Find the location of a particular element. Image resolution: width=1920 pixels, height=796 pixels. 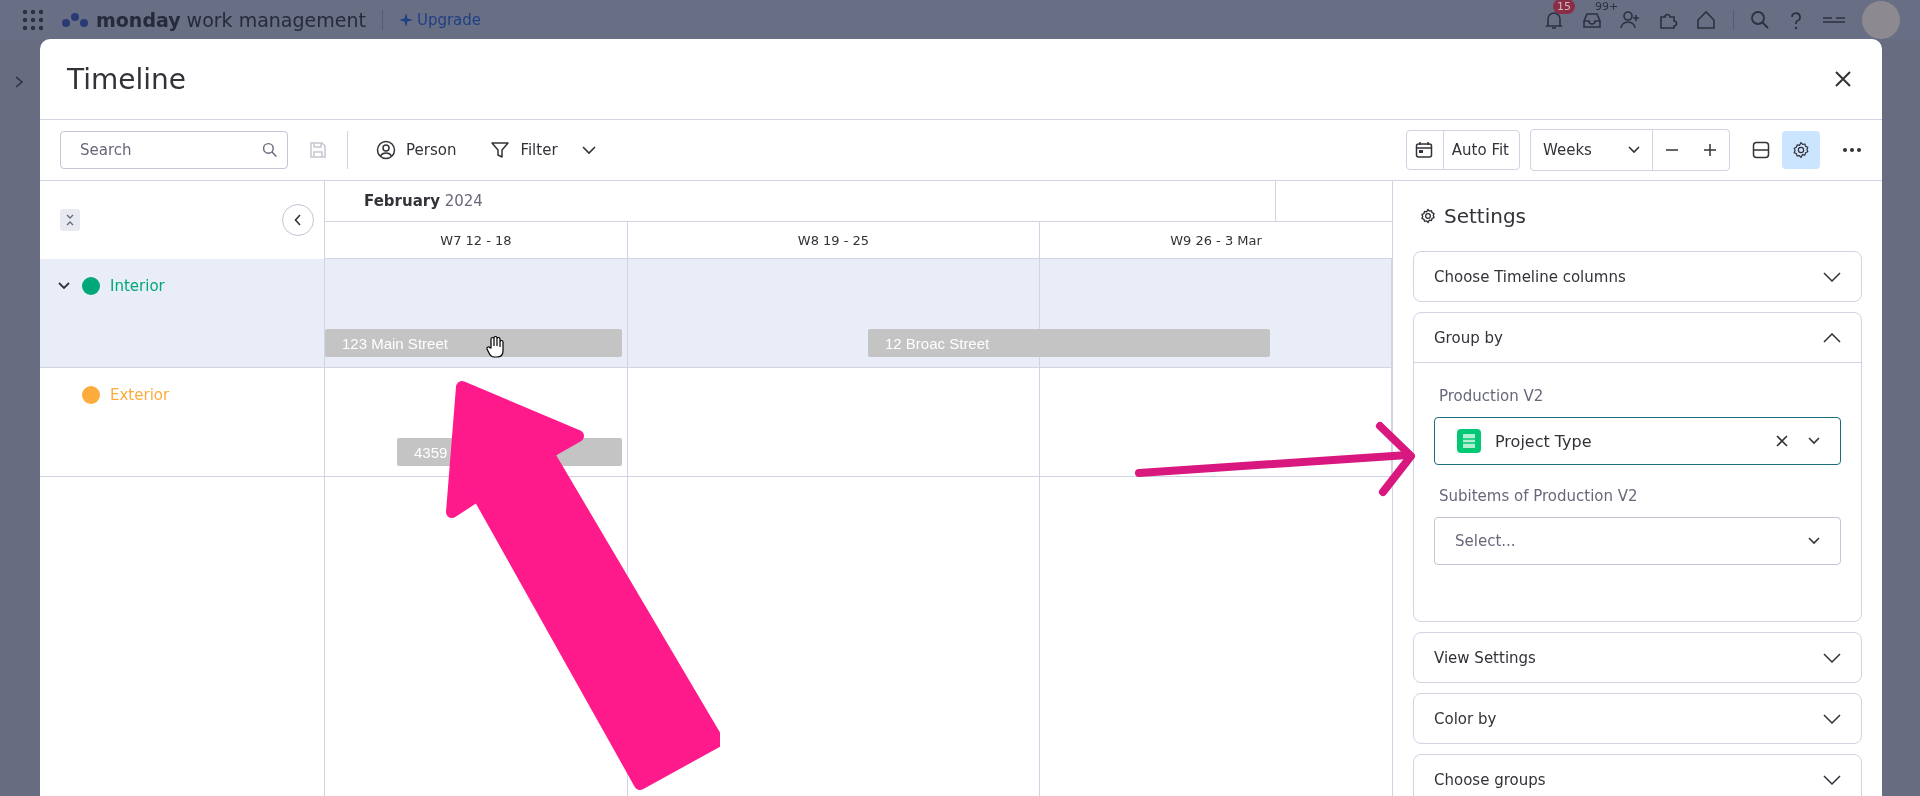

week-label: W8 19 - 25 is located at coordinates (834, 240).